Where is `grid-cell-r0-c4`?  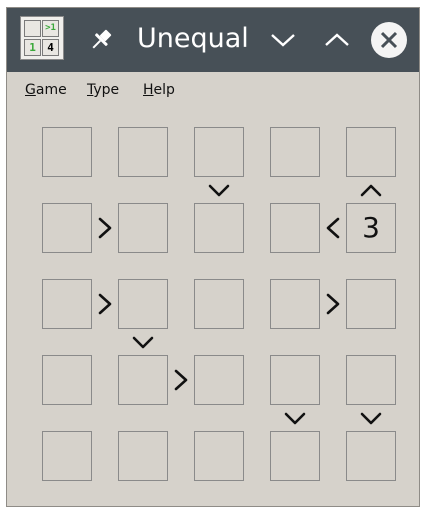
grid-cell-r0-c4 is located at coordinates (371, 152).